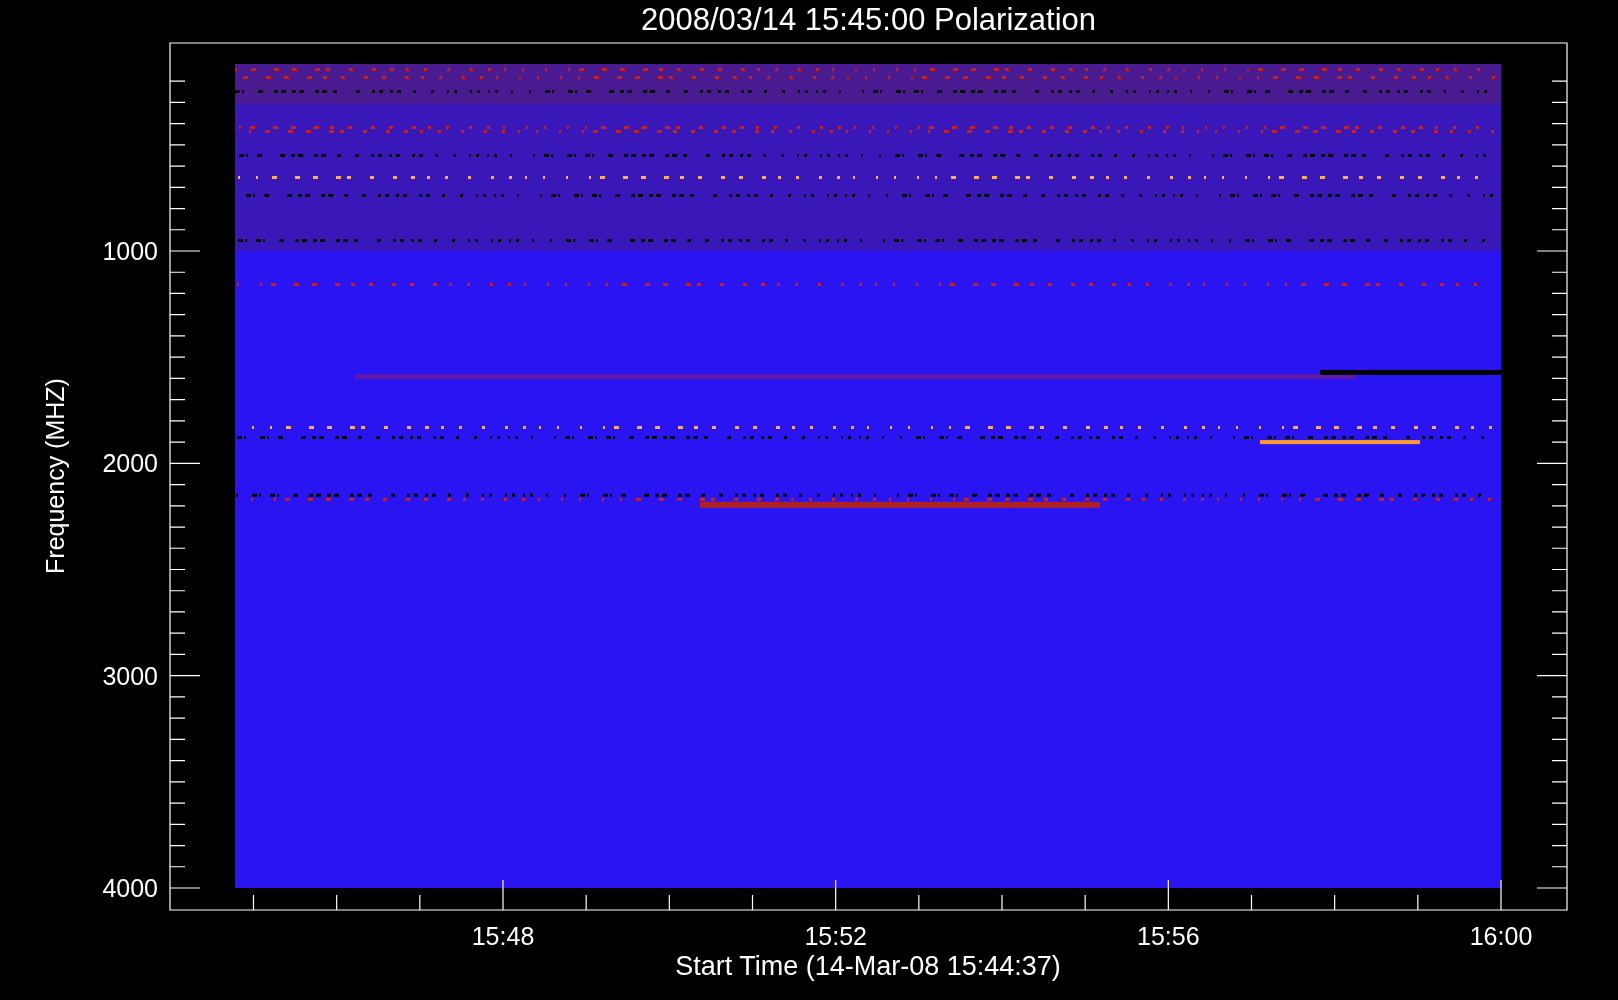 The width and height of the screenshot is (1618, 1000). What do you see at coordinates (130, 251) in the screenshot?
I see `y-tick-label: 1000` at bounding box center [130, 251].